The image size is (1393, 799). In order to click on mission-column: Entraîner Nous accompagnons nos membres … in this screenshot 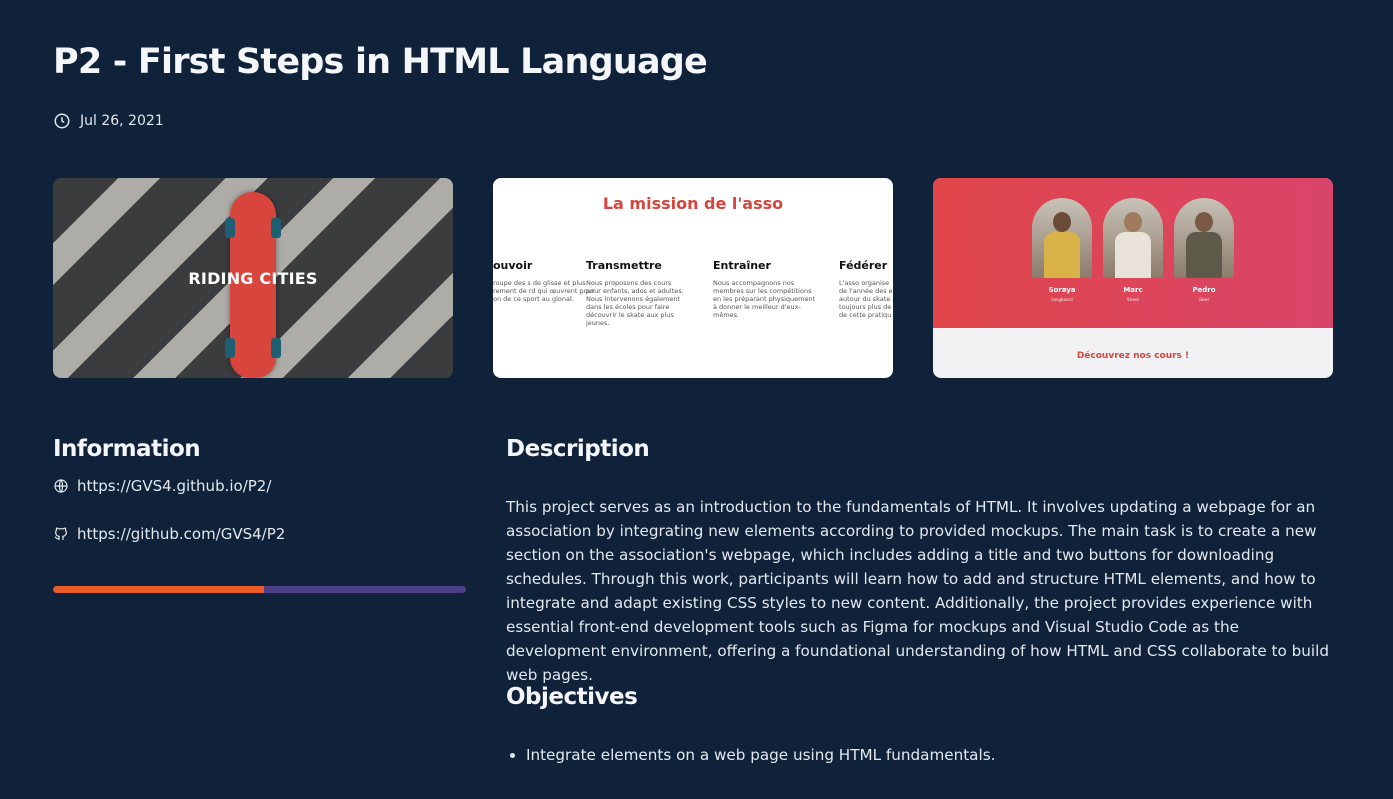, I will do `click(767, 289)`.